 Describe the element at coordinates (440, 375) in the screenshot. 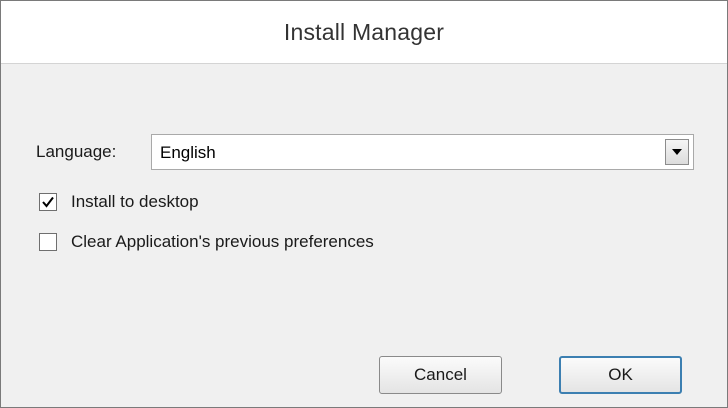

I see `cancel-button: Cancel` at that location.